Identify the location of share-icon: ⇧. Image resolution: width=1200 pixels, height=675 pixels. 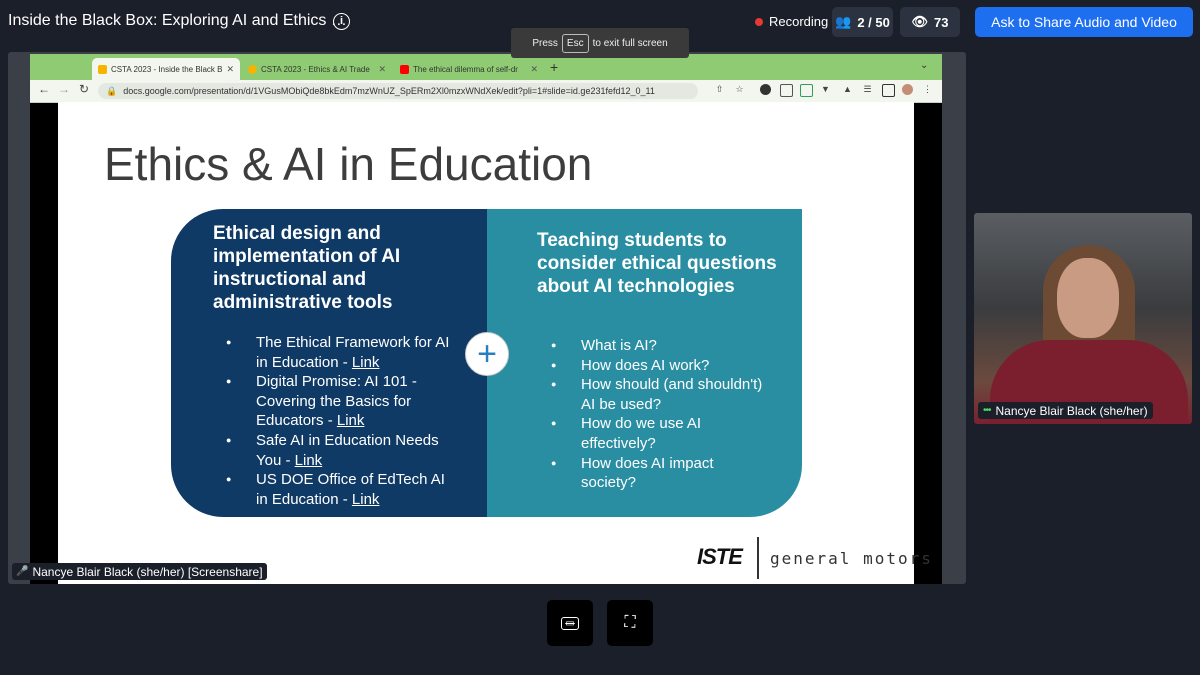
(719, 89).